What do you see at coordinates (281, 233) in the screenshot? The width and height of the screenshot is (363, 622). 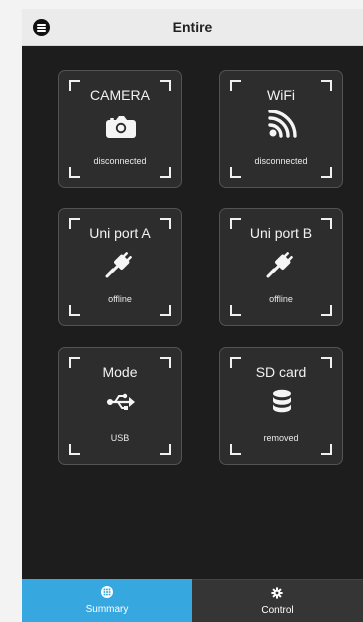 I see `uni-port-b-label: Uni port B` at bounding box center [281, 233].